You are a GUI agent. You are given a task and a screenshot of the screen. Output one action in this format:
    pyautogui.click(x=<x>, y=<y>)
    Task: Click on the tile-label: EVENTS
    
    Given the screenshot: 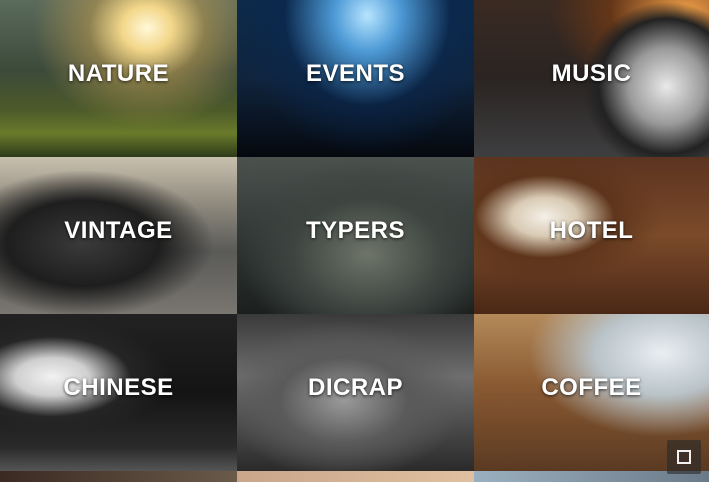 What is the action you would take?
    pyautogui.click(x=355, y=73)
    